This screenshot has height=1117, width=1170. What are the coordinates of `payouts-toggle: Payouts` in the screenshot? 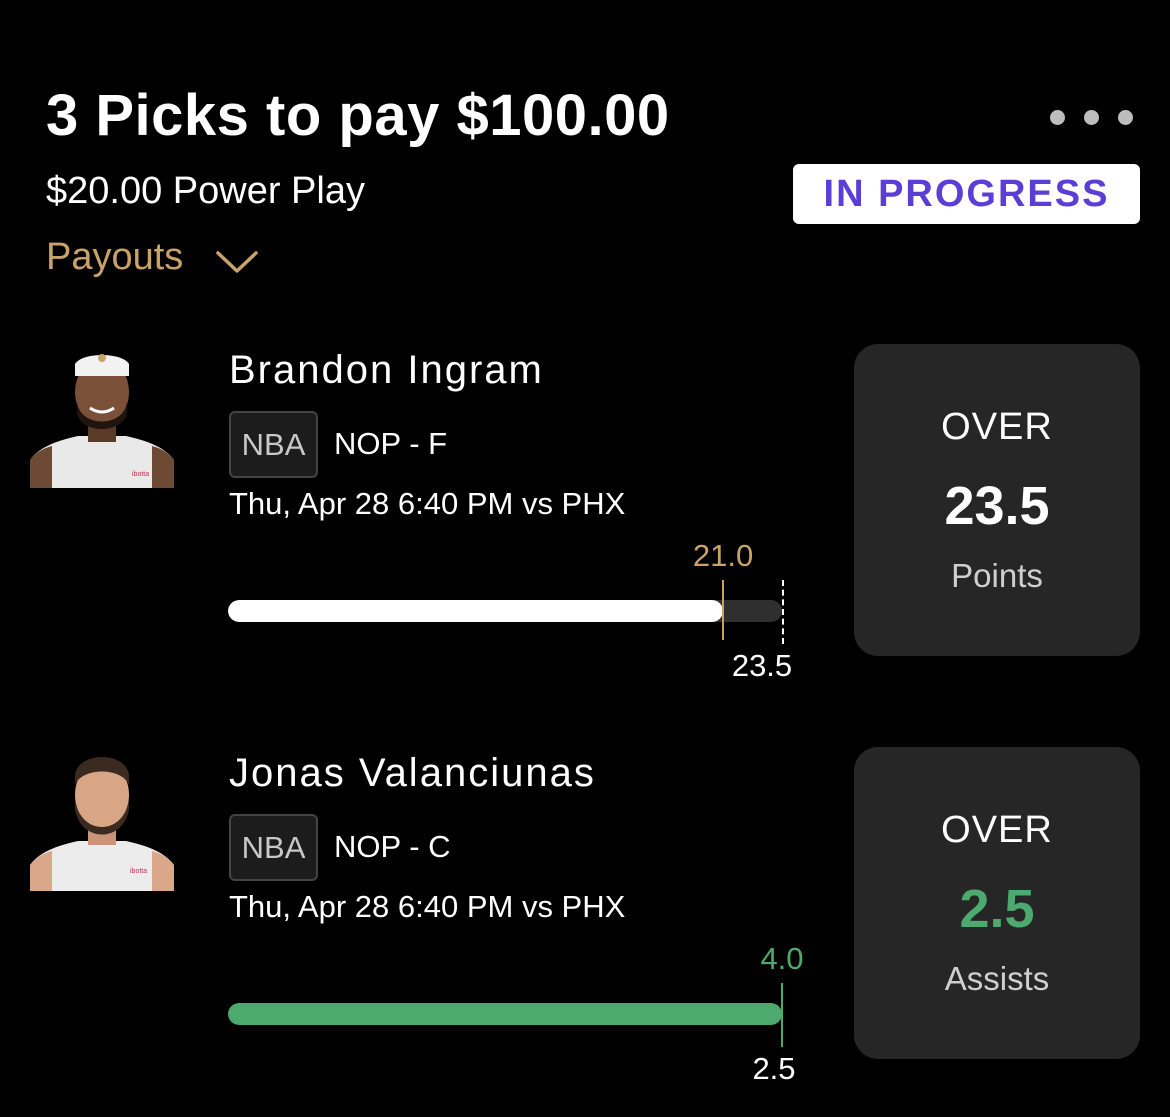 It's located at (152, 257).